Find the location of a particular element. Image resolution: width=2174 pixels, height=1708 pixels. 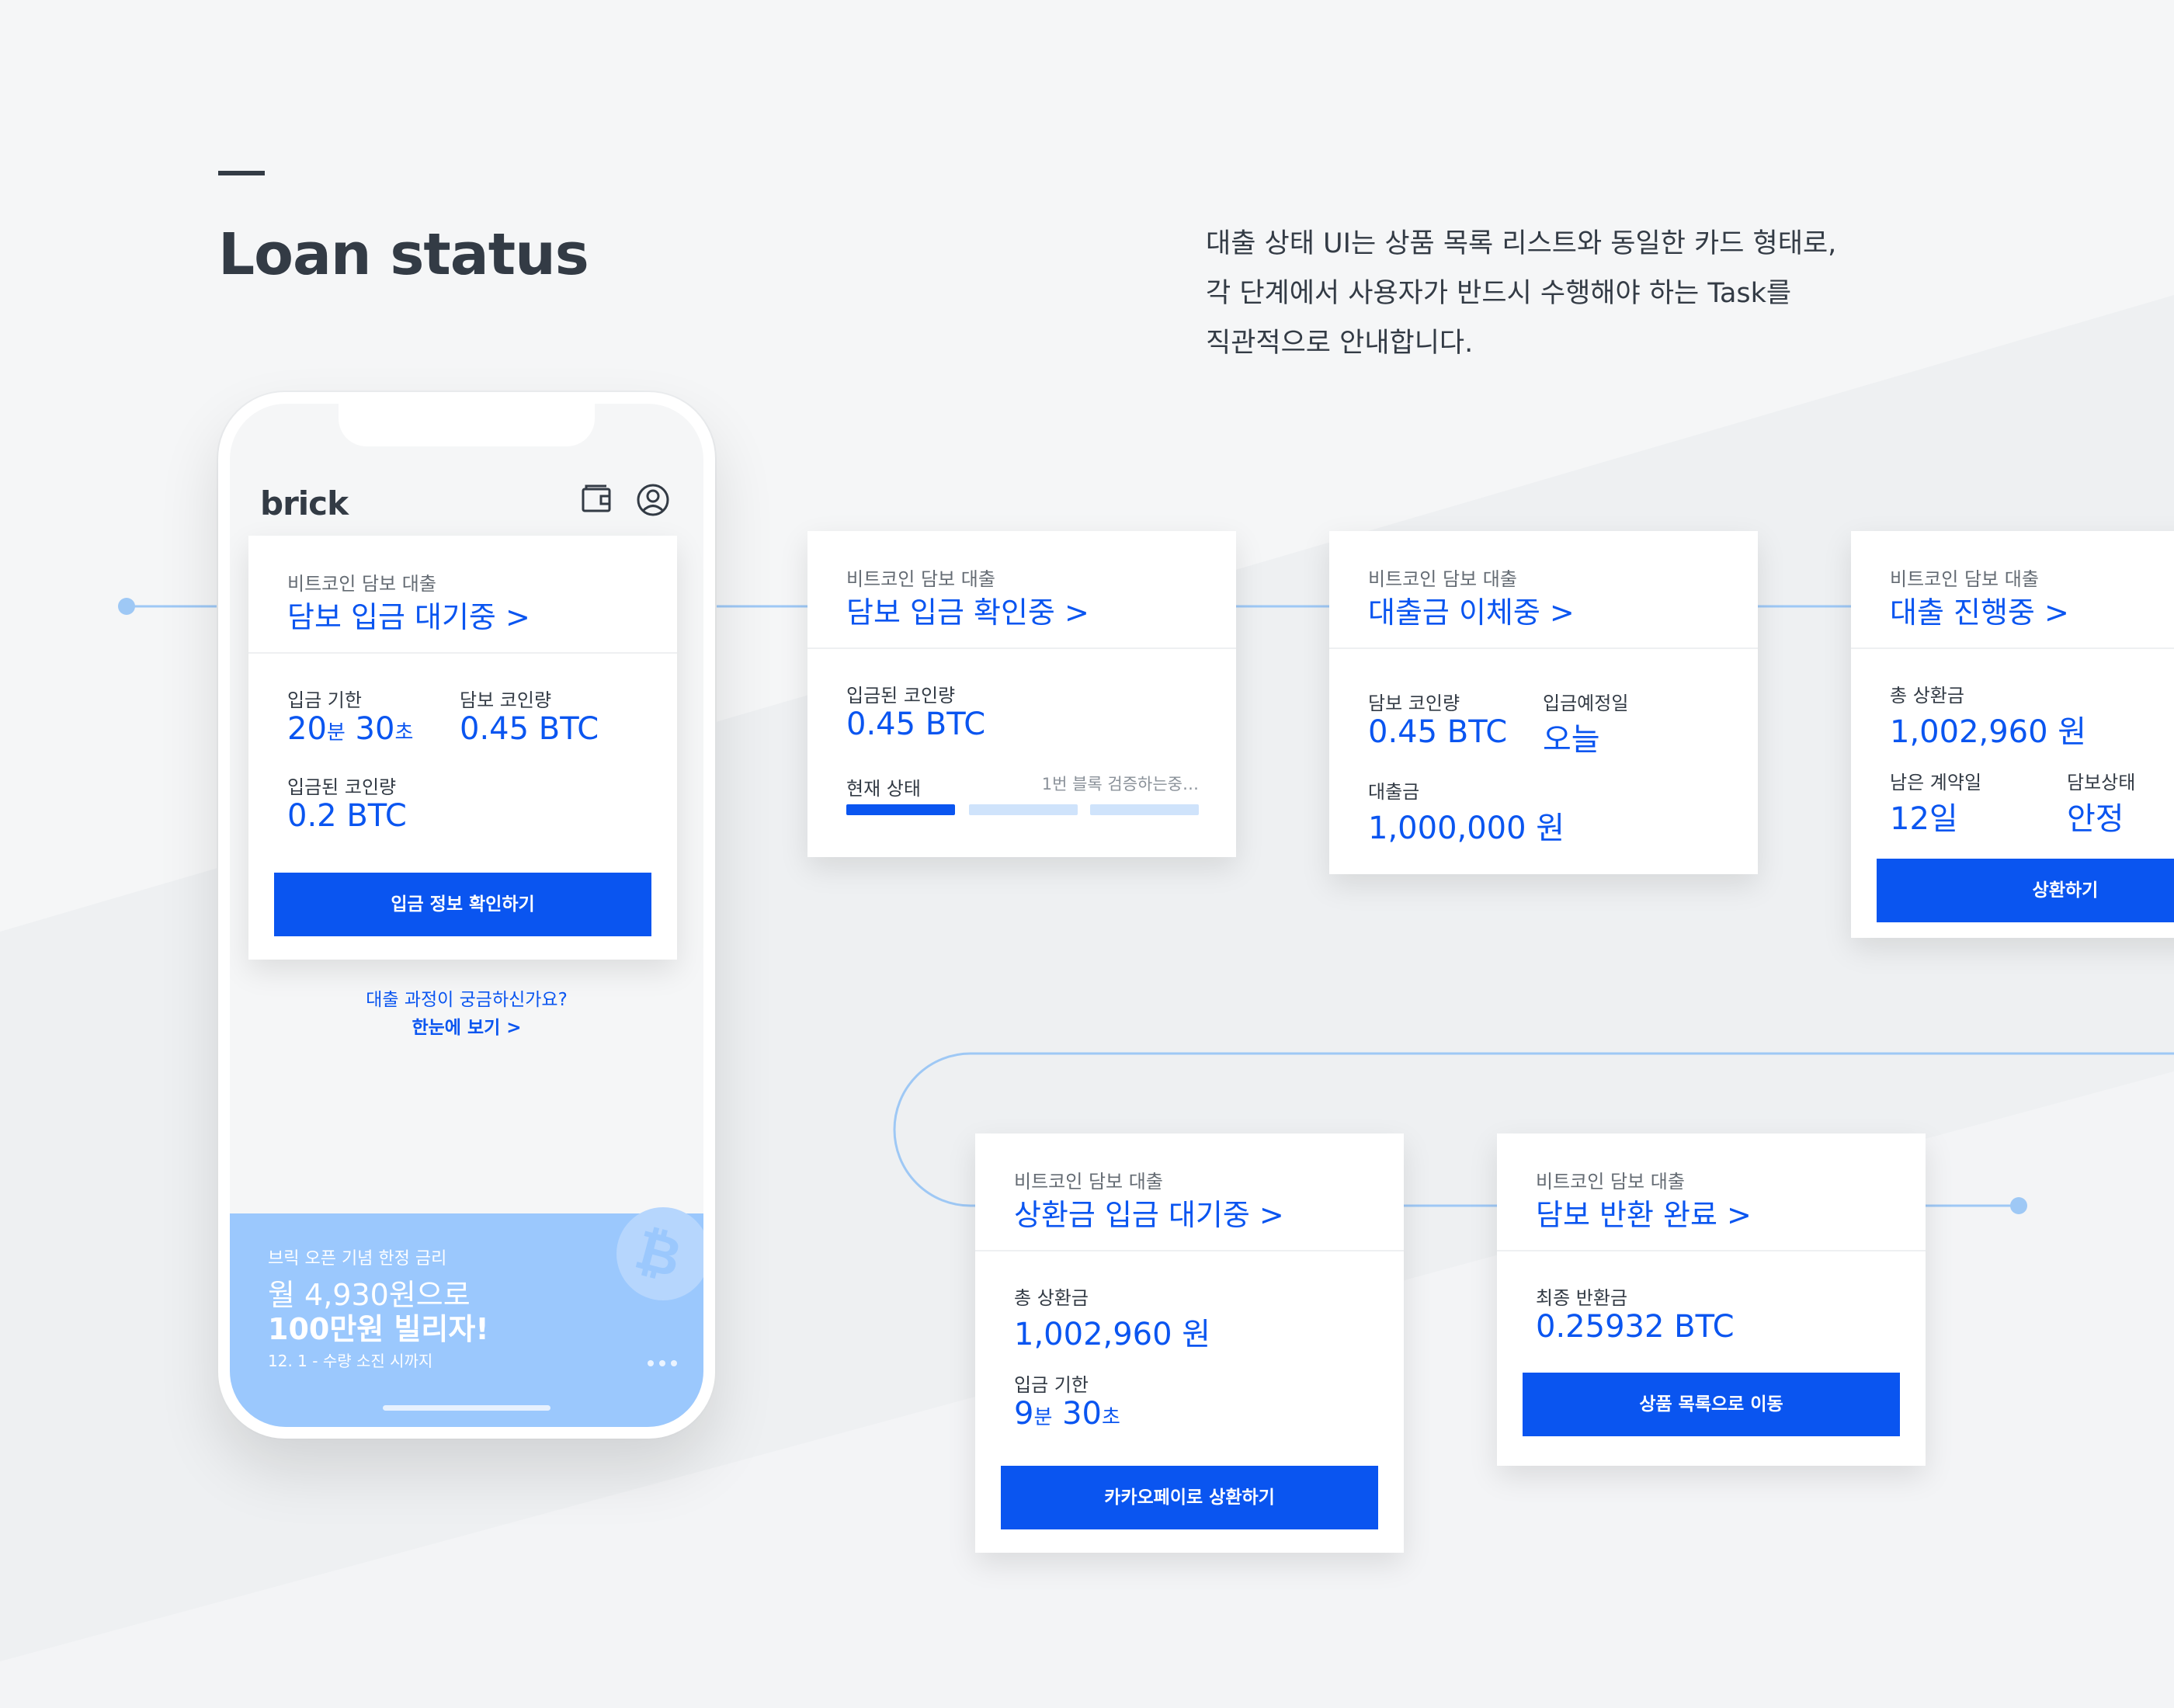

bitcoin-icon: ₿ is located at coordinates (659, 1254).